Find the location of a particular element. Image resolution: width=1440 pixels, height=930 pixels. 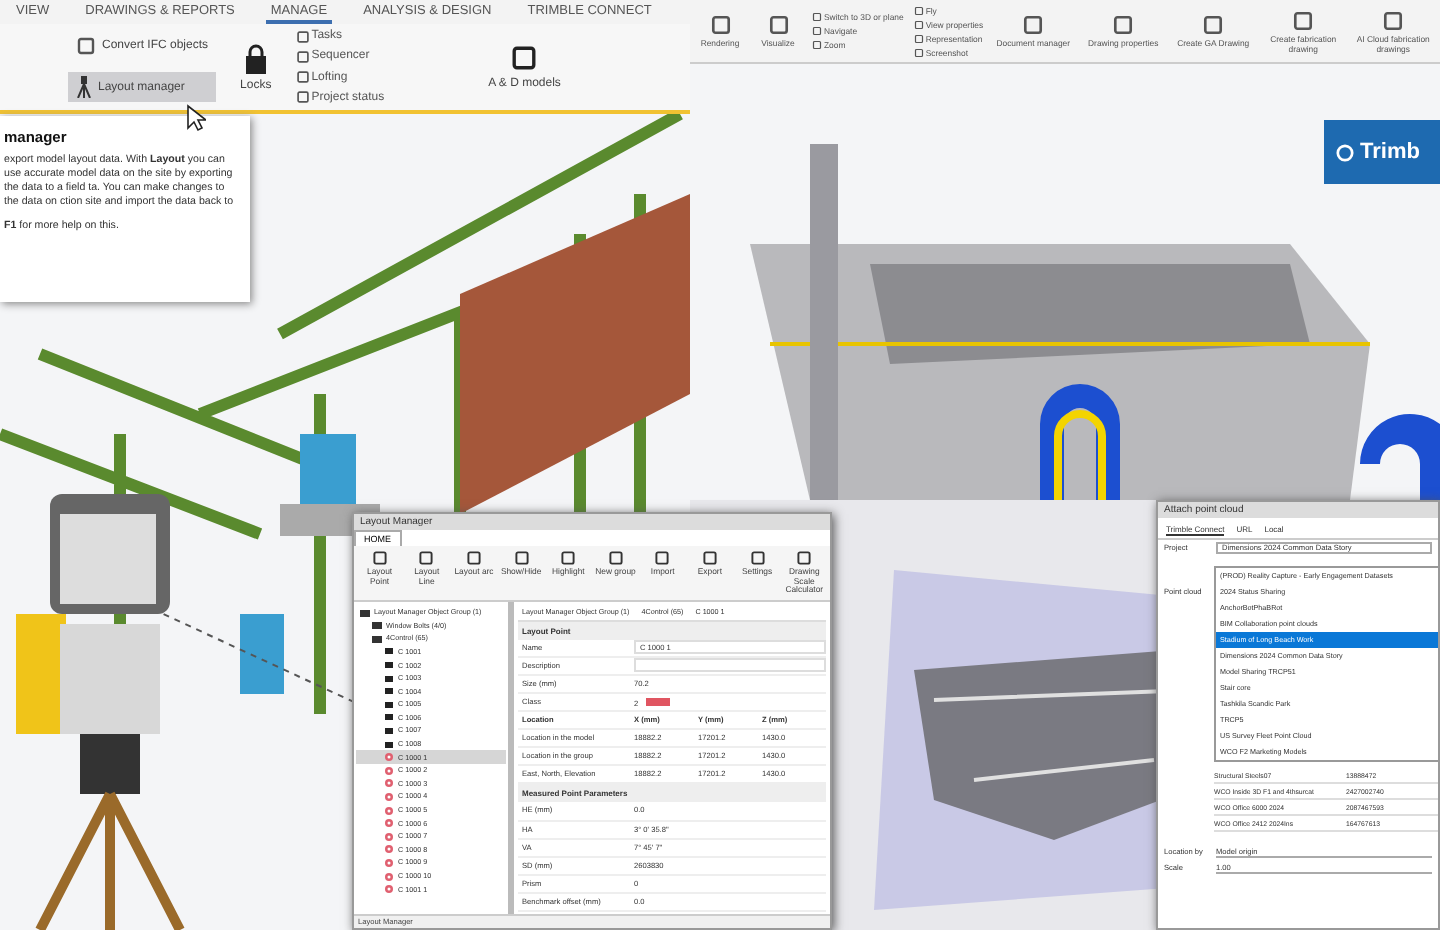

tripod-icon is located at coordinates (84, 87).